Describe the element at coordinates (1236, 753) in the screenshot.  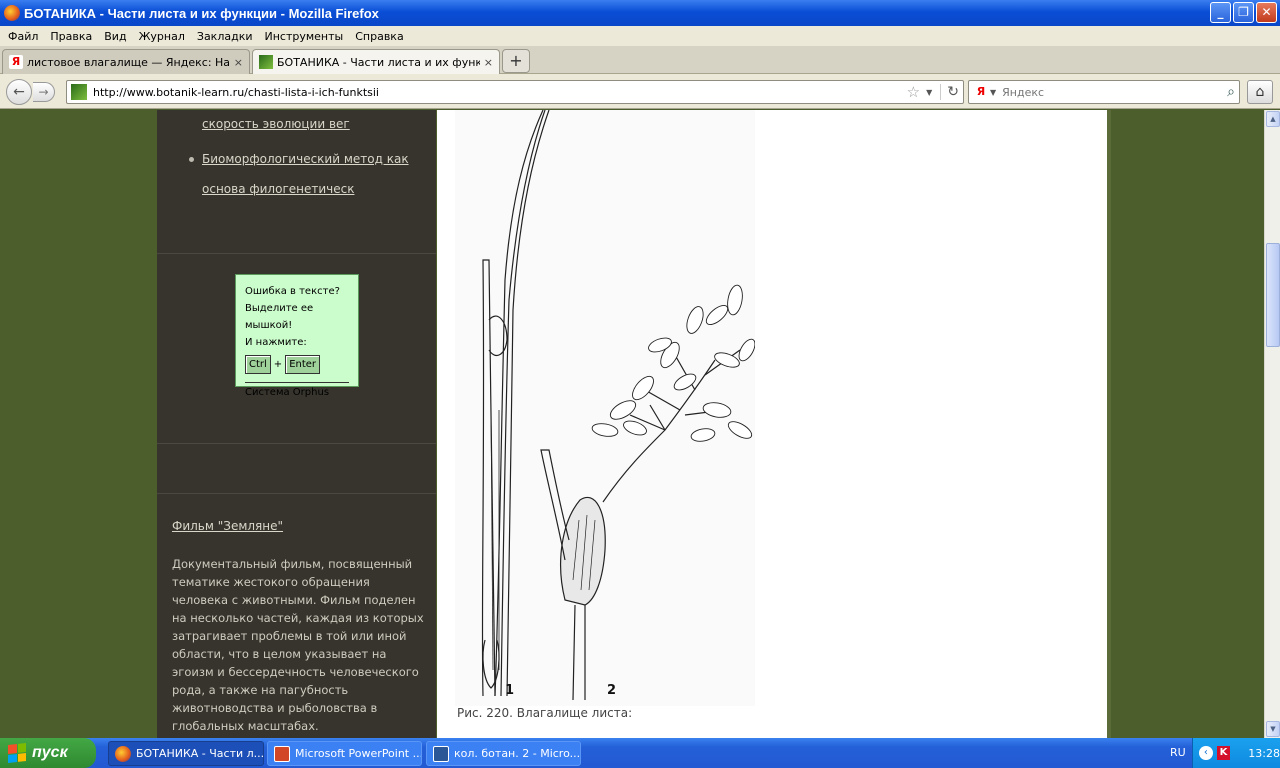
I see `system-tray: ‹ K 13:28` at that location.